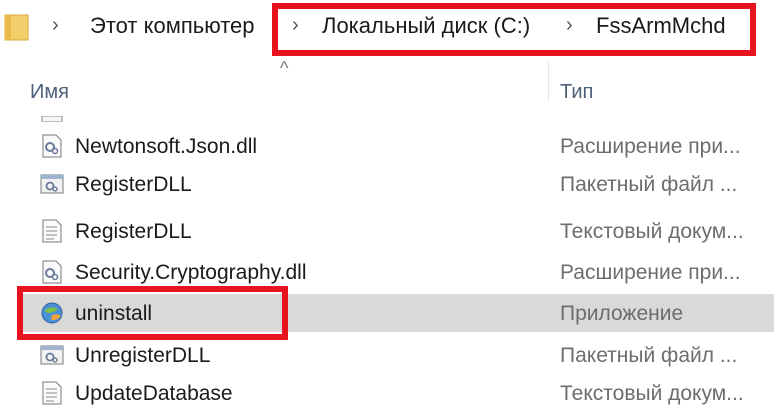  What do you see at coordinates (16, 27) in the screenshot?
I see `folder-icon` at bounding box center [16, 27].